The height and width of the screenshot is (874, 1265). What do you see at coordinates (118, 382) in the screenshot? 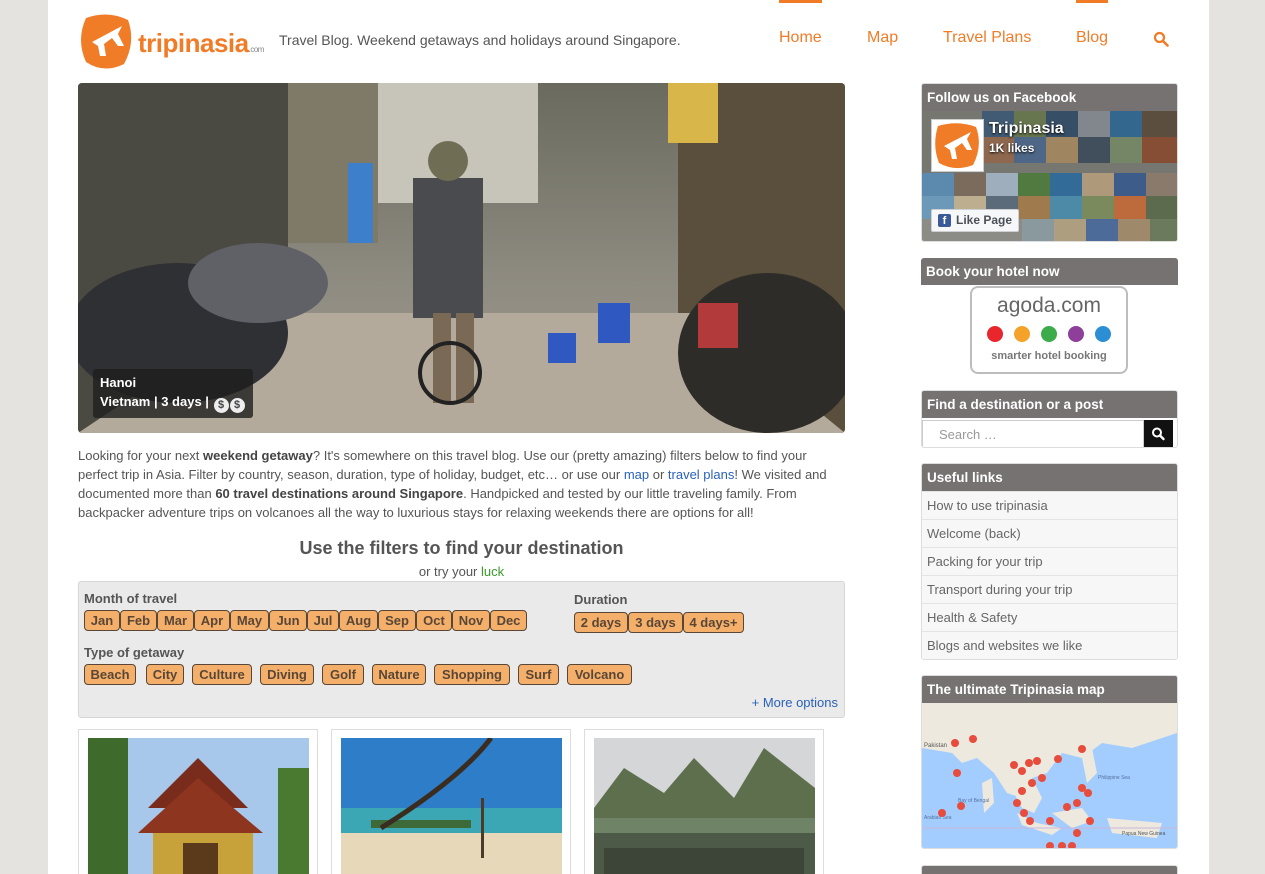
I see `hero-city: Hanoi` at bounding box center [118, 382].